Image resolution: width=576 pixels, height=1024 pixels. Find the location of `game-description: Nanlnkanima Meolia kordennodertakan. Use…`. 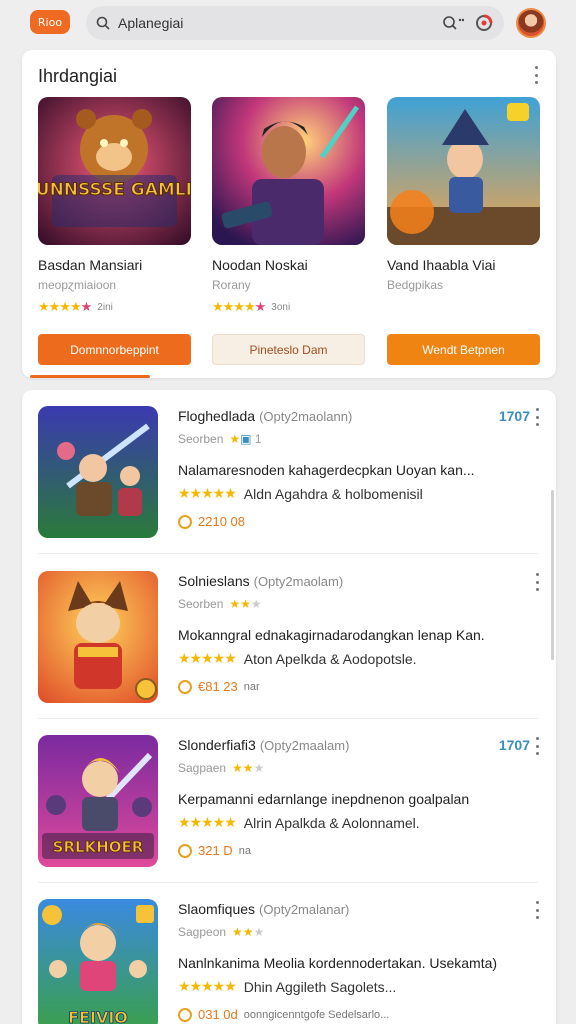

game-description: Nanlnkanima Meolia kordennodertakan. Use… is located at coordinates (338, 963).